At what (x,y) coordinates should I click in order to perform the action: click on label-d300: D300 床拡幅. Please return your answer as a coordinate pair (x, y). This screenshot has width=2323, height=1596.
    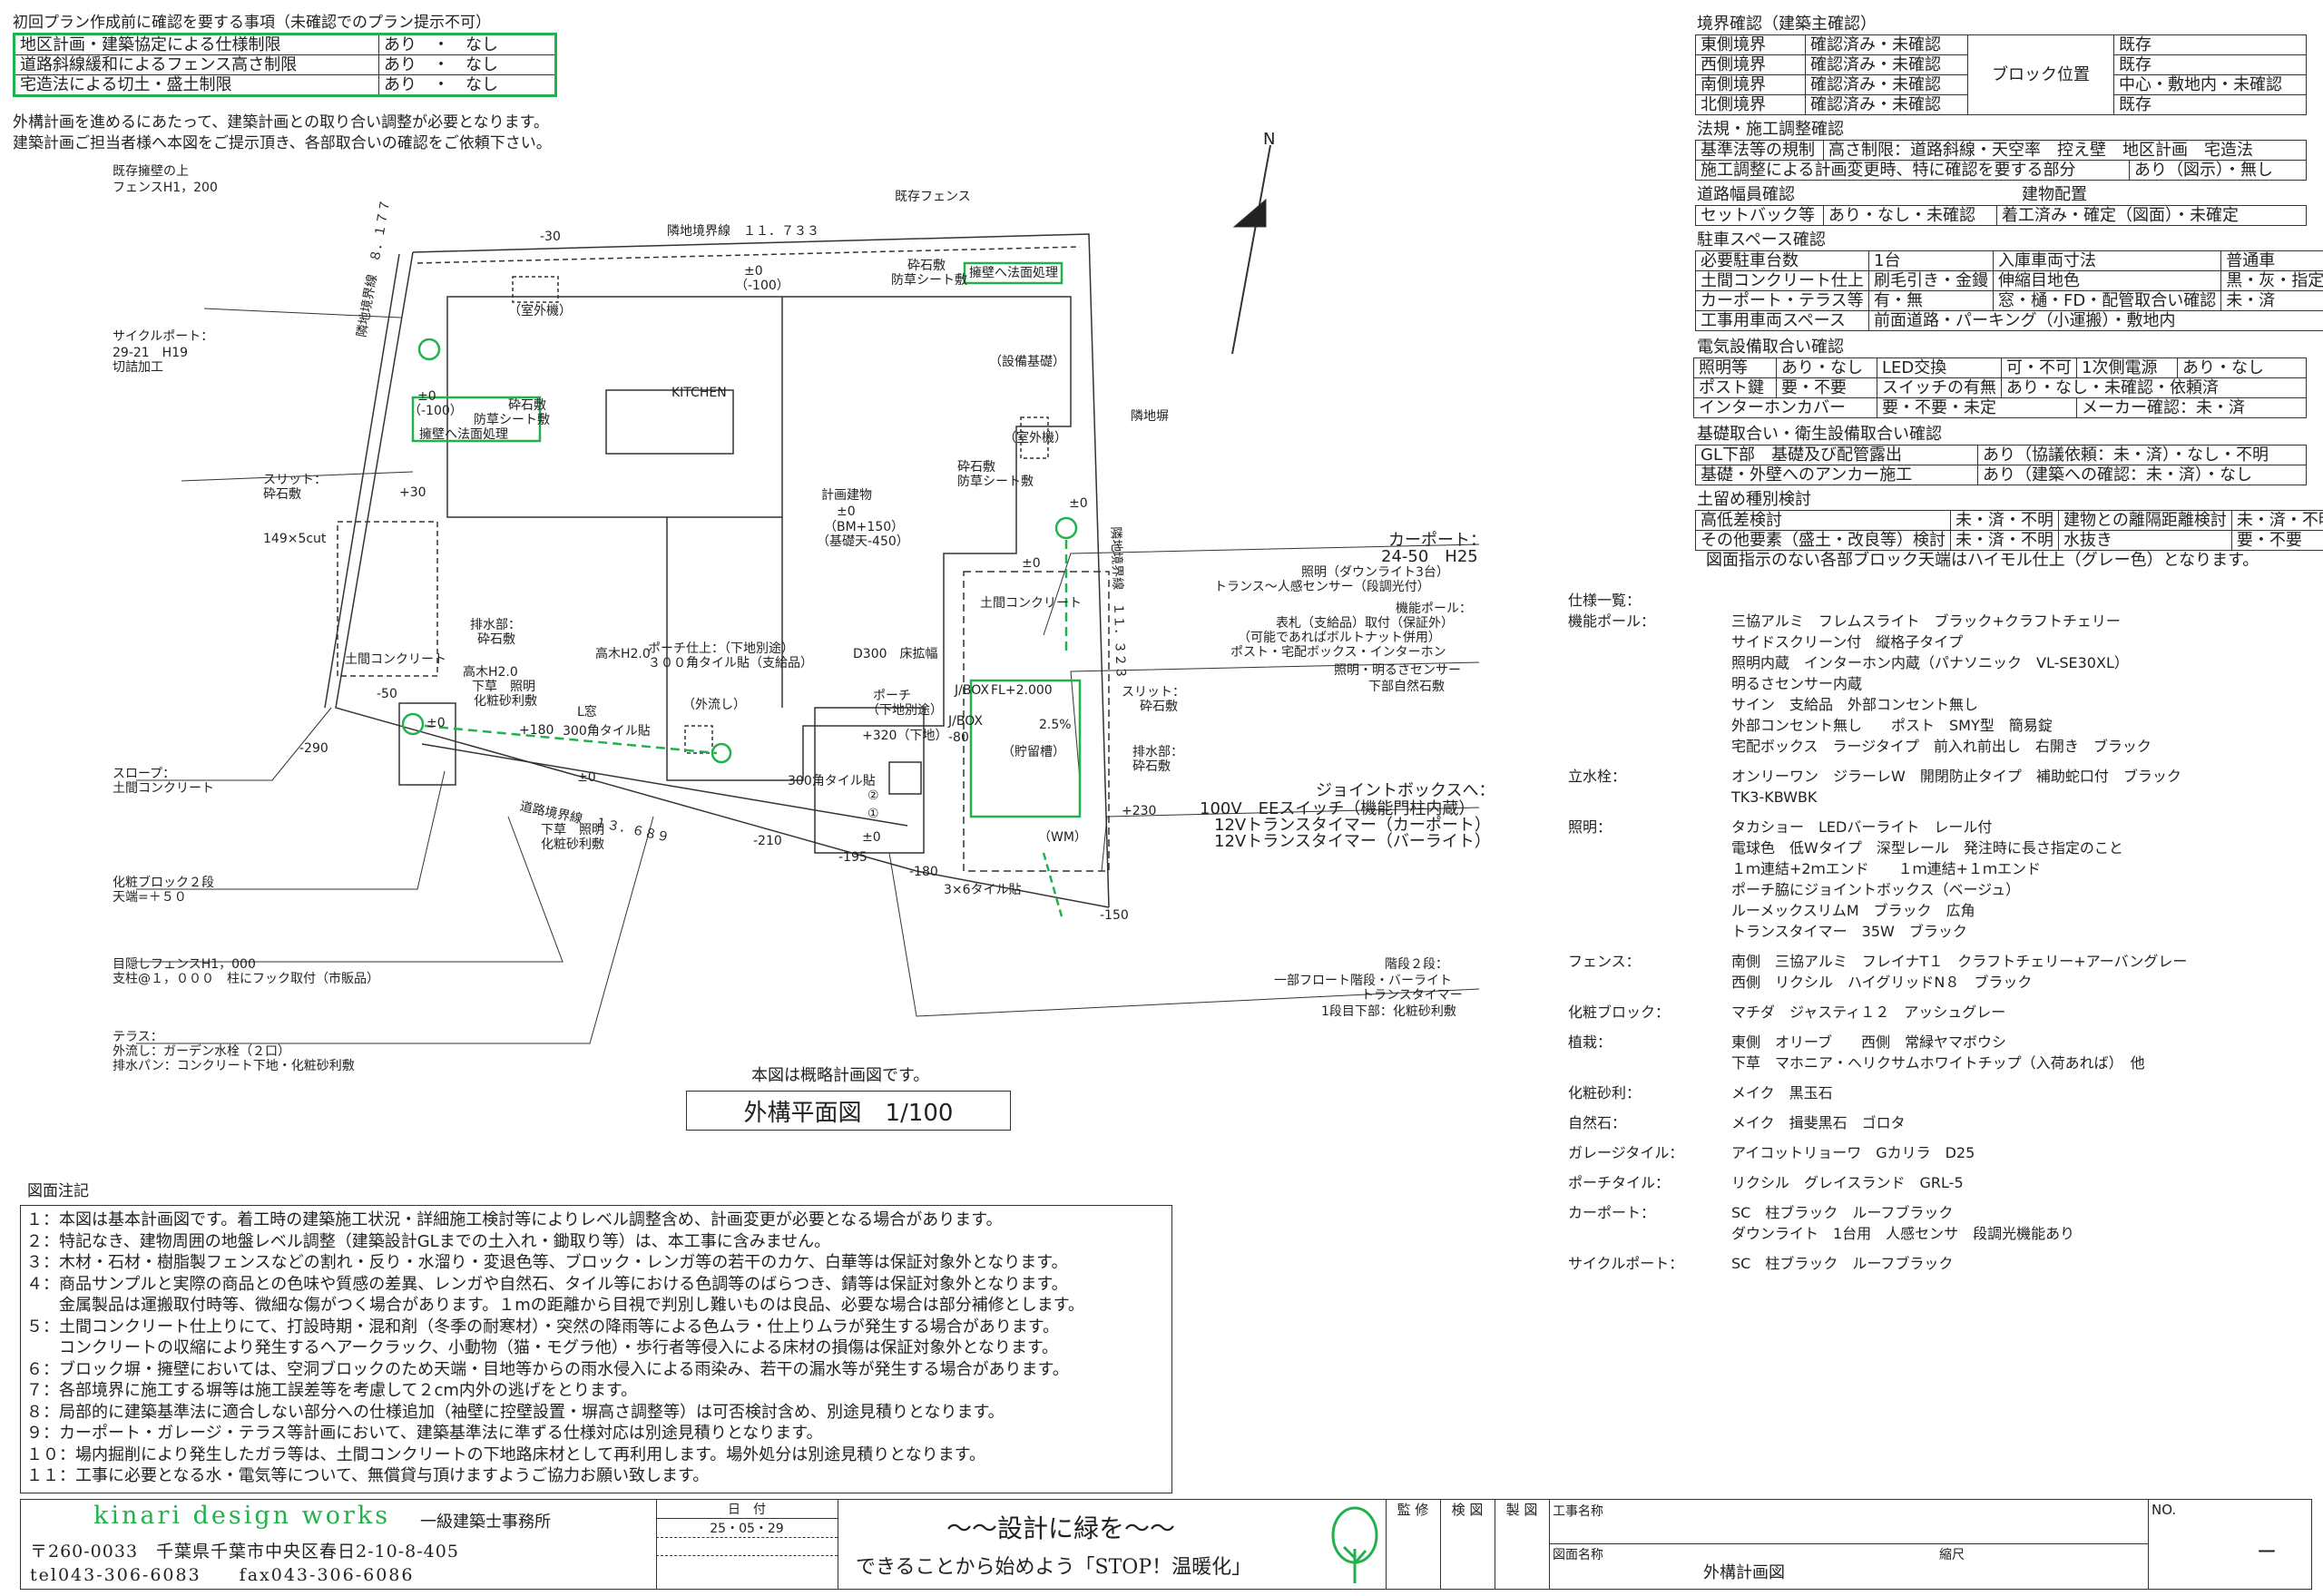
    Looking at the image, I should click on (895, 654).